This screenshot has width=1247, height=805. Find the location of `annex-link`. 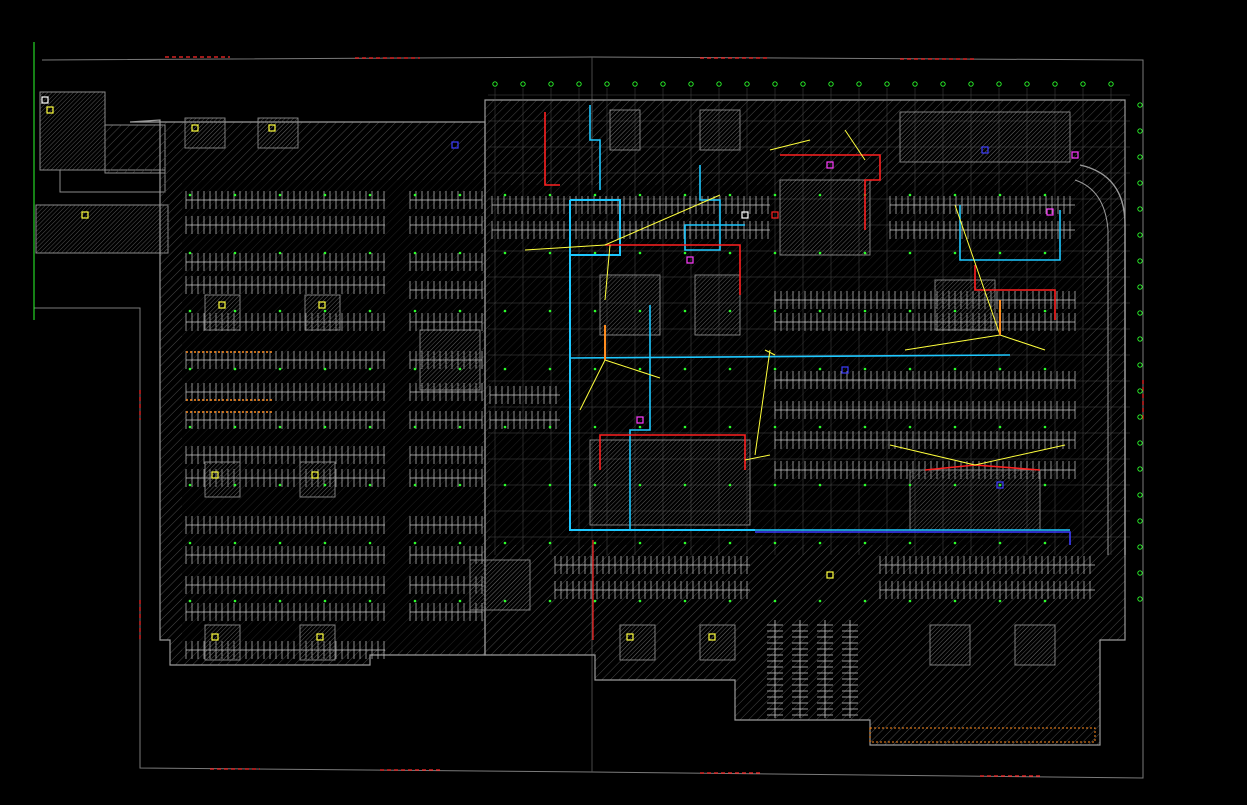

annex-link is located at coordinates (135, 149).